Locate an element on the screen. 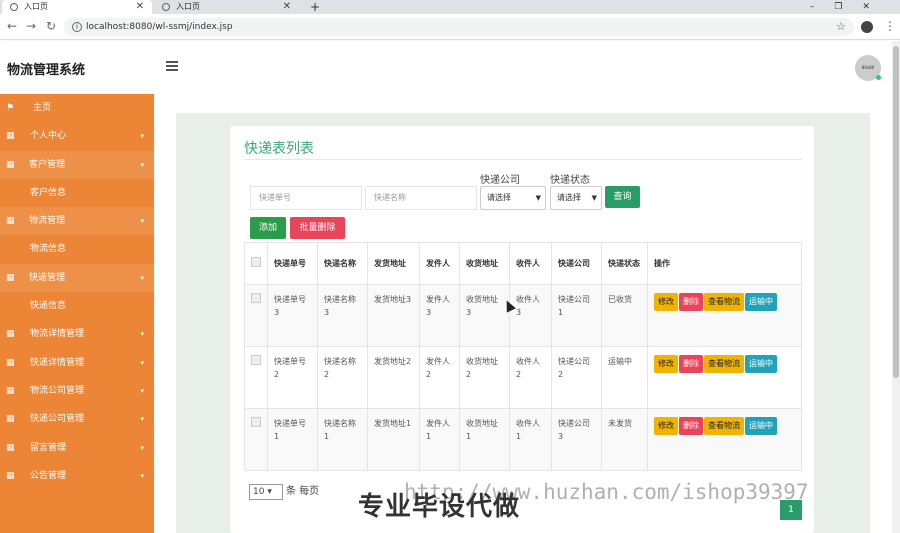 The image size is (900, 533). sidebar-item-label: 个人中心 is located at coordinates (48, 136).